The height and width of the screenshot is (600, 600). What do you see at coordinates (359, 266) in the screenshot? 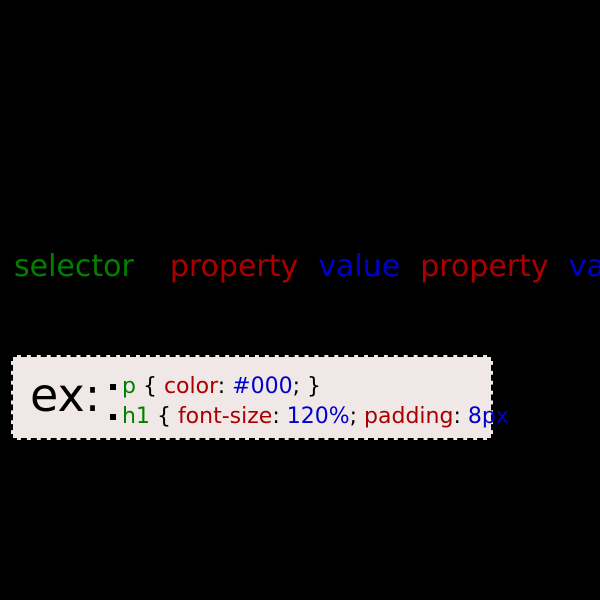
I see `legend-term-value-3: value` at bounding box center [359, 266].